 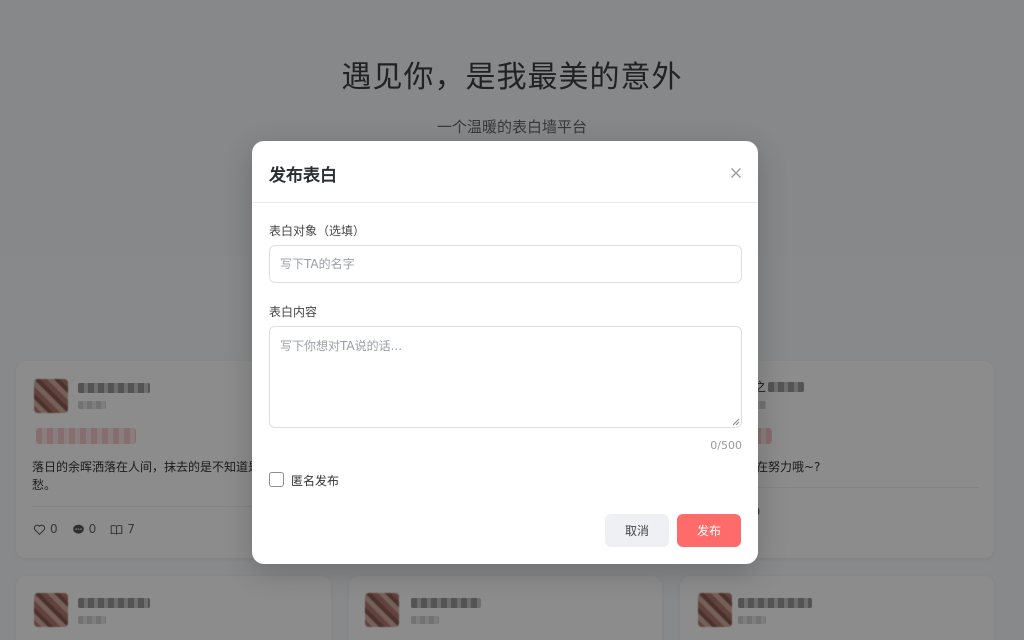 What do you see at coordinates (726, 445) in the screenshot?
I see `char-counter: 0/500` at bounding box center [726, 445].